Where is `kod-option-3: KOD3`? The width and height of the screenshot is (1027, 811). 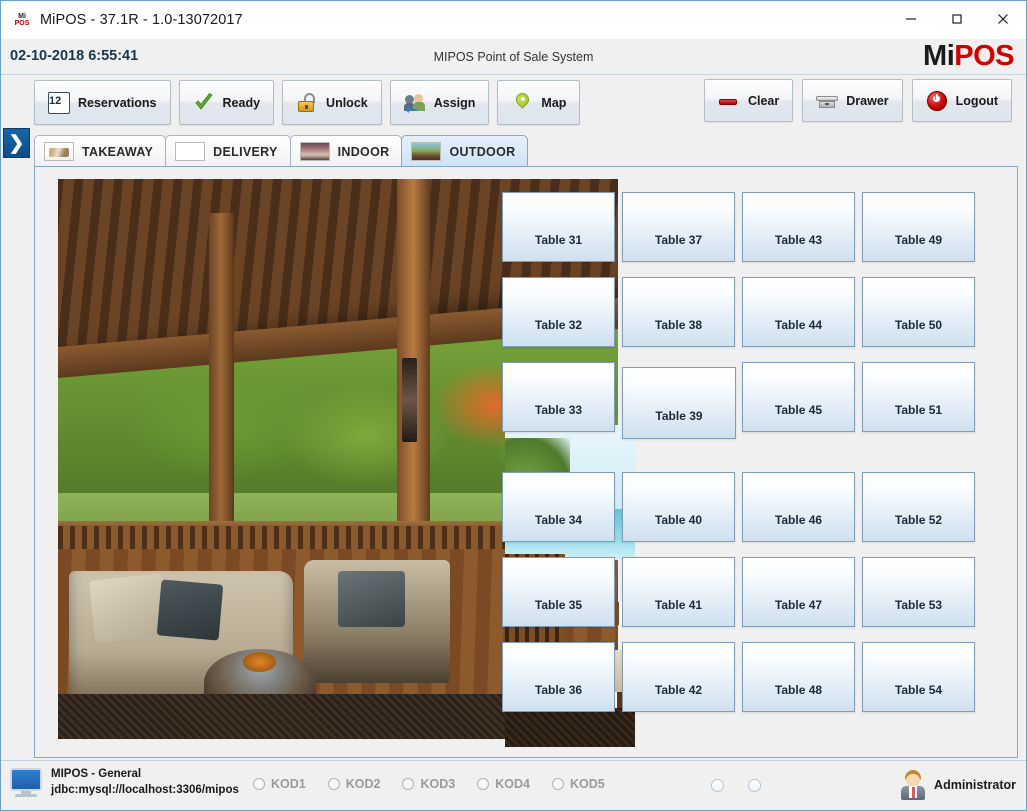
kod-option-3: KOD3 is located at coordinates (428, 784).